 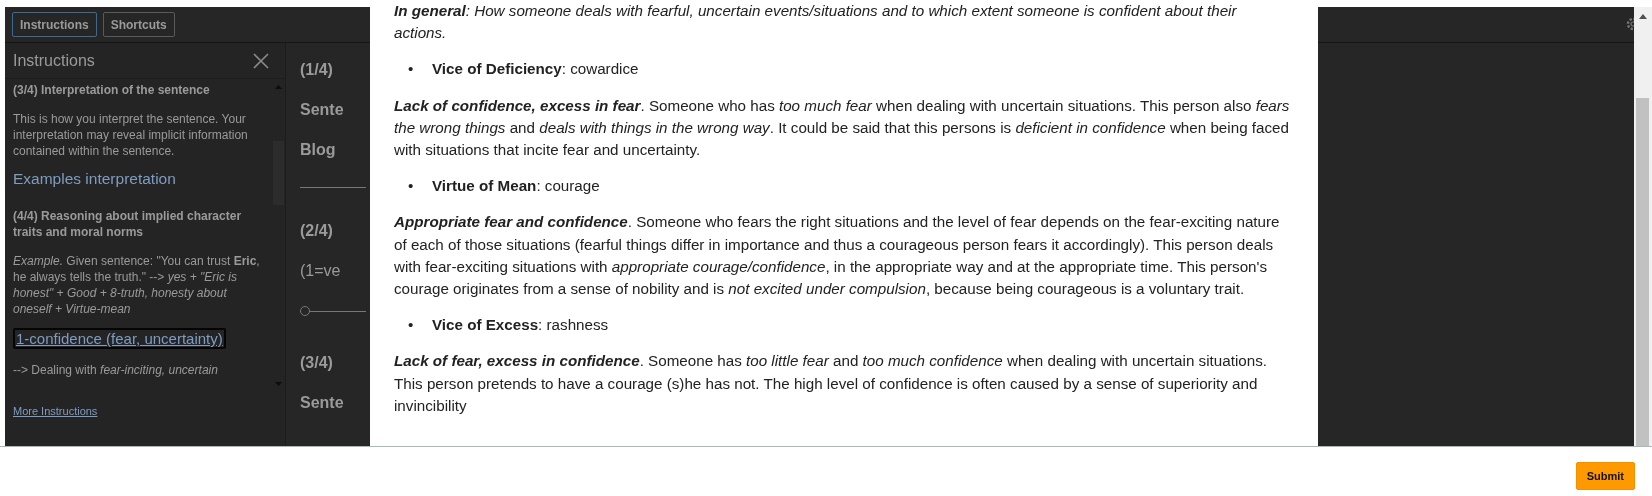 What do you see at coordinates (1642, 272) in the screenshot?
I see `scrollbar-thumb` at bounding box center [1642, 272].